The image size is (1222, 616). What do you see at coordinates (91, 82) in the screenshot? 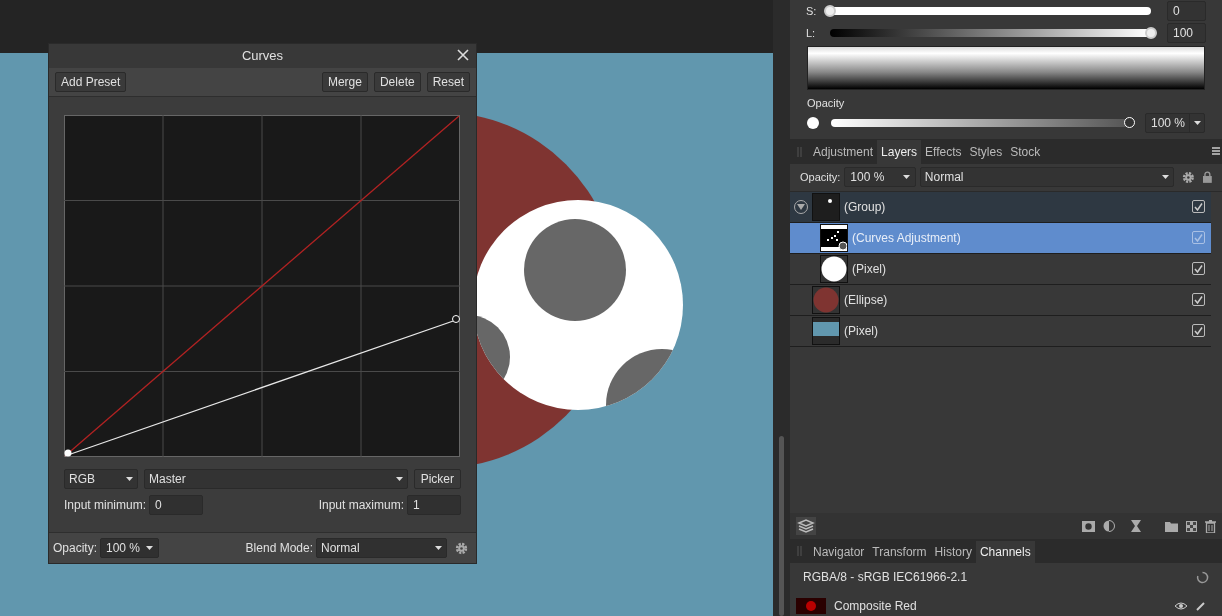
I see `add-preset-button: Add Preset` at bounding box center [91, 82].